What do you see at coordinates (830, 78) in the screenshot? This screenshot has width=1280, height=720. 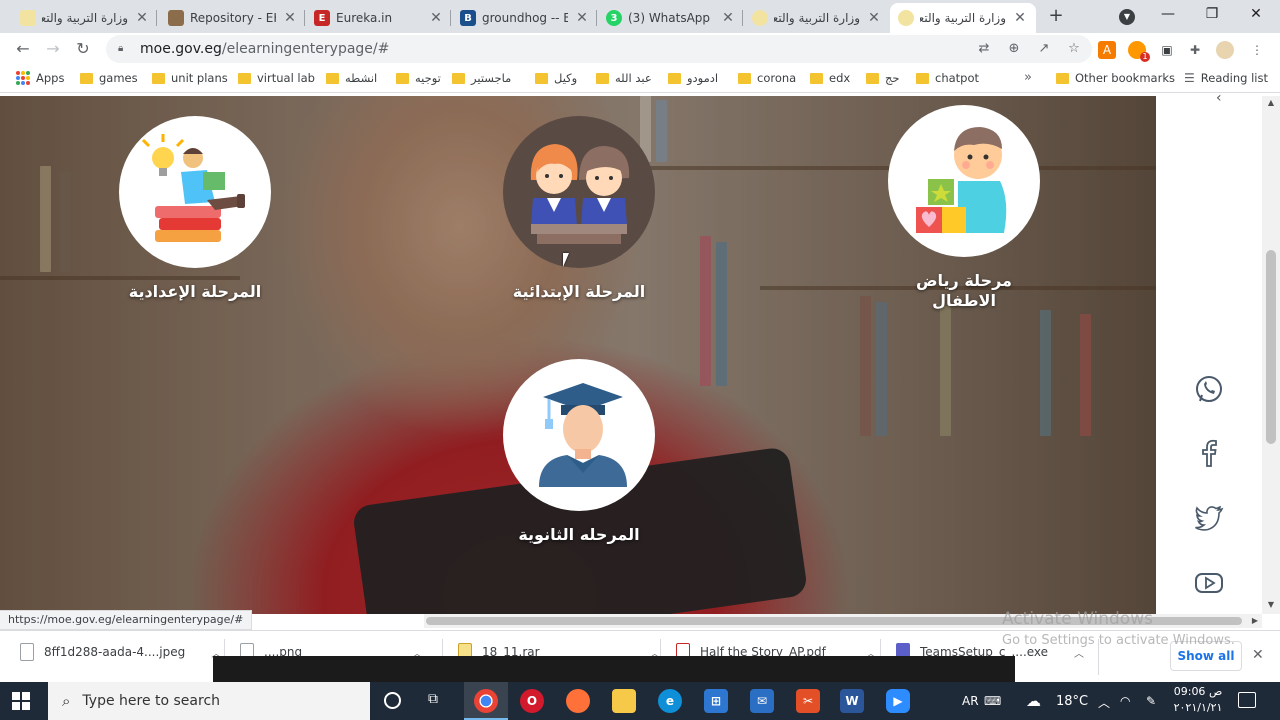 I see `bookmark-edx: edx` at bounding box center [830, 78].